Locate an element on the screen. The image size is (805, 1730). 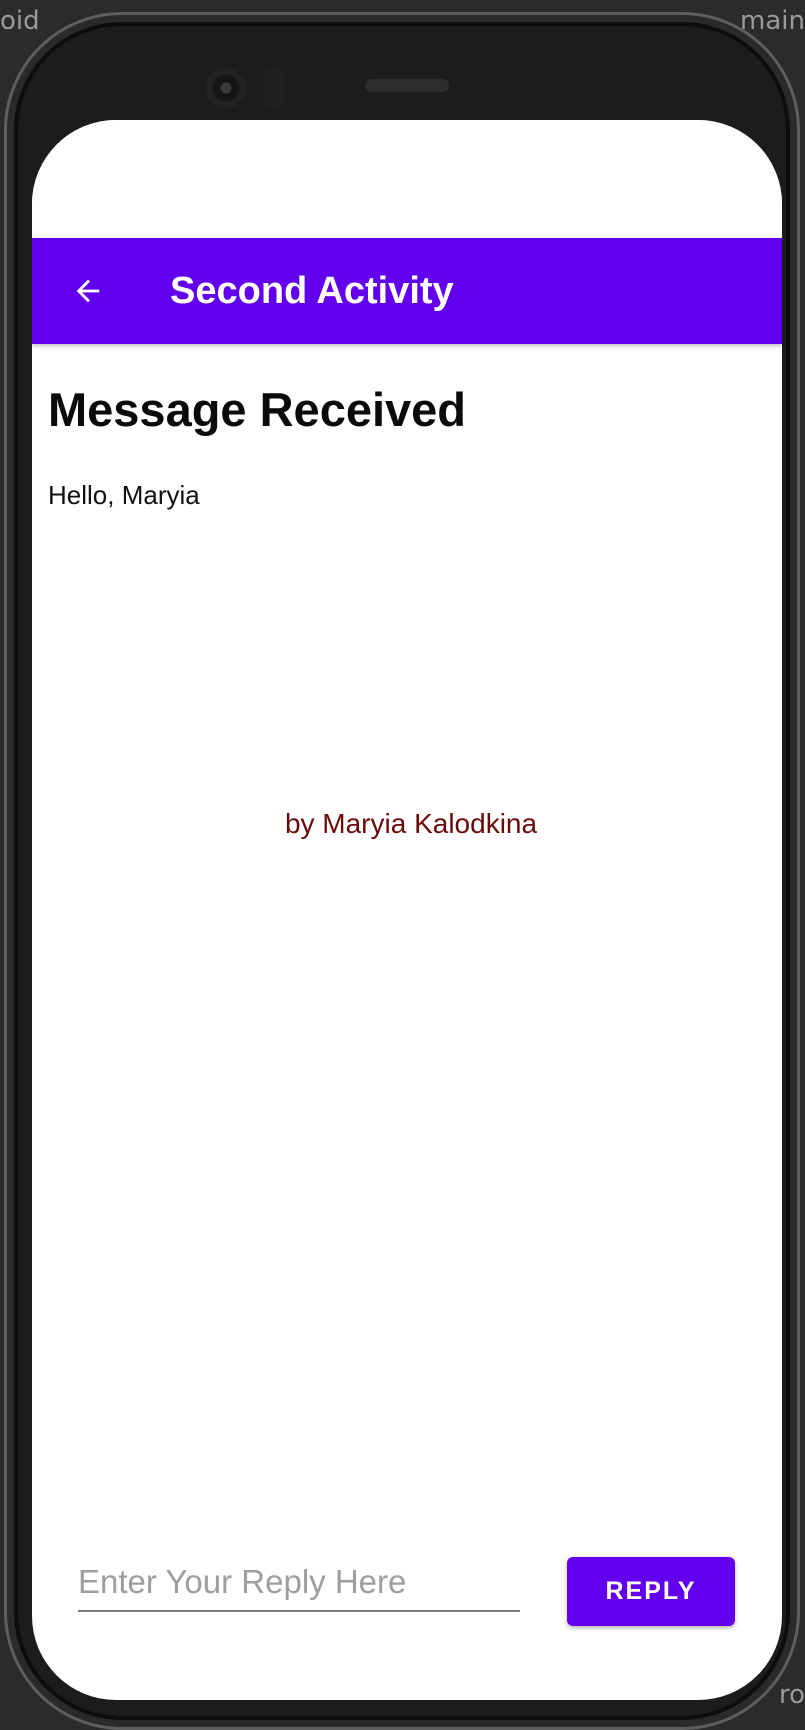
status-bar is located at coordinates (407, 179).